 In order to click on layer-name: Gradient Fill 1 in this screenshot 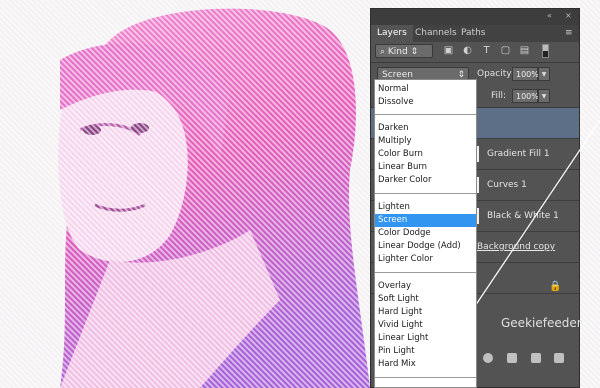, I will do `click(518, 154)`.